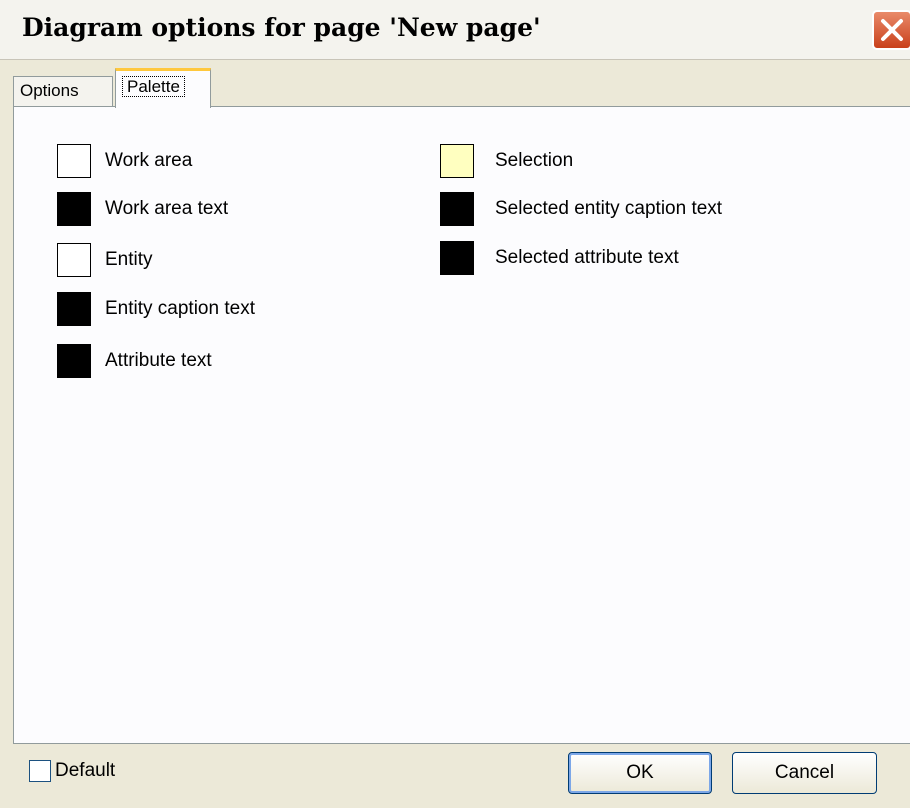  I want to click on color-swatch-selection, so click(457, 161).